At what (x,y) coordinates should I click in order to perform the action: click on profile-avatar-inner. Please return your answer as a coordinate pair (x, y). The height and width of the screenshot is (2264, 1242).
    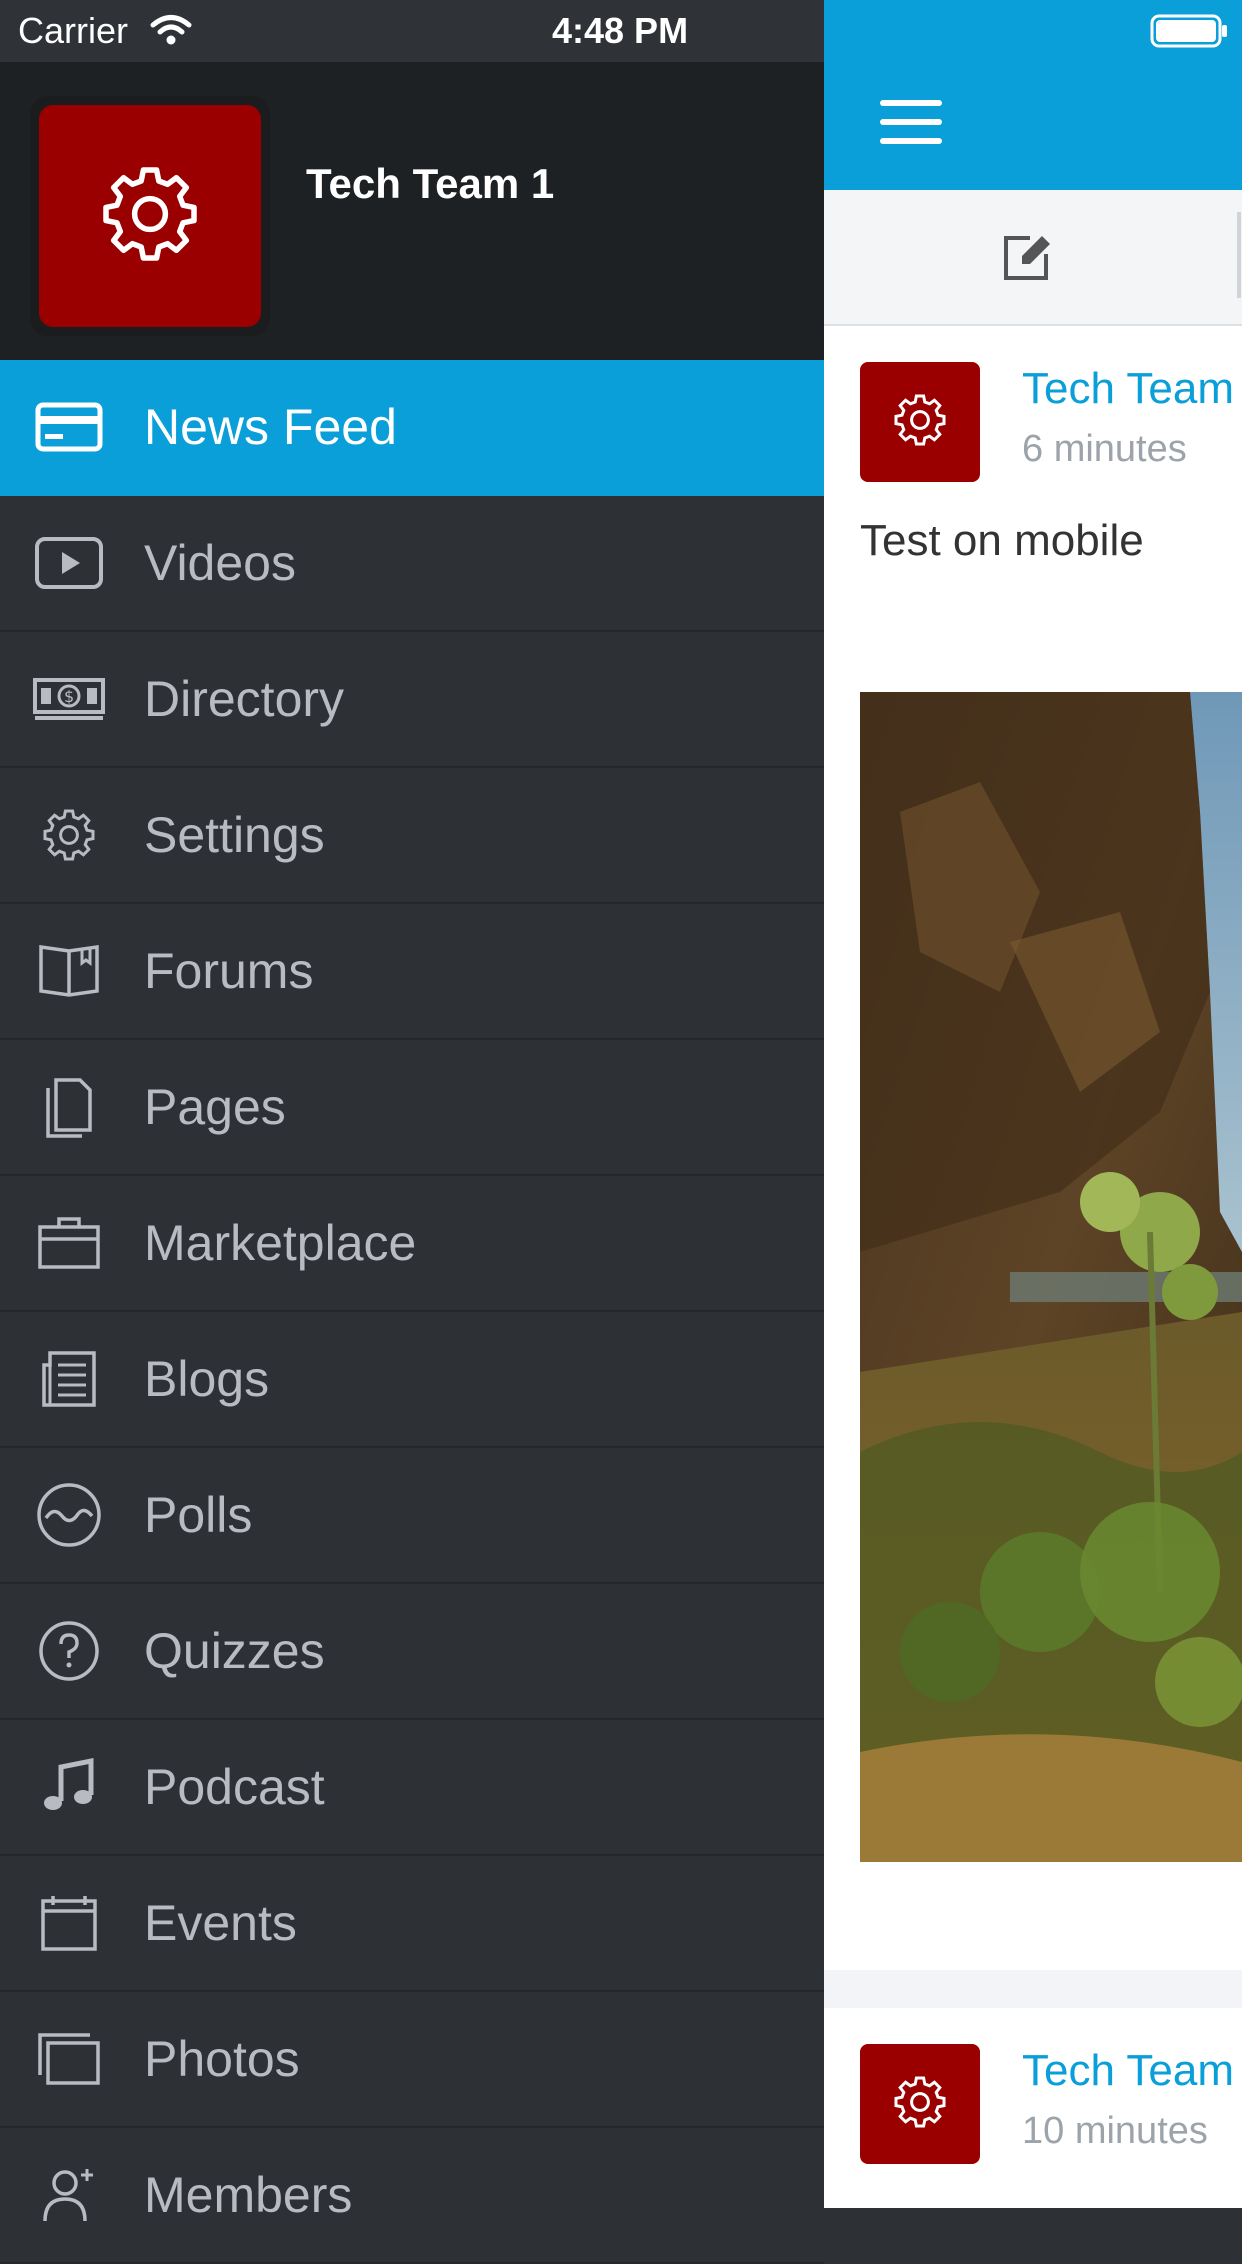
    Looking at the image, I should click on (150, 216).